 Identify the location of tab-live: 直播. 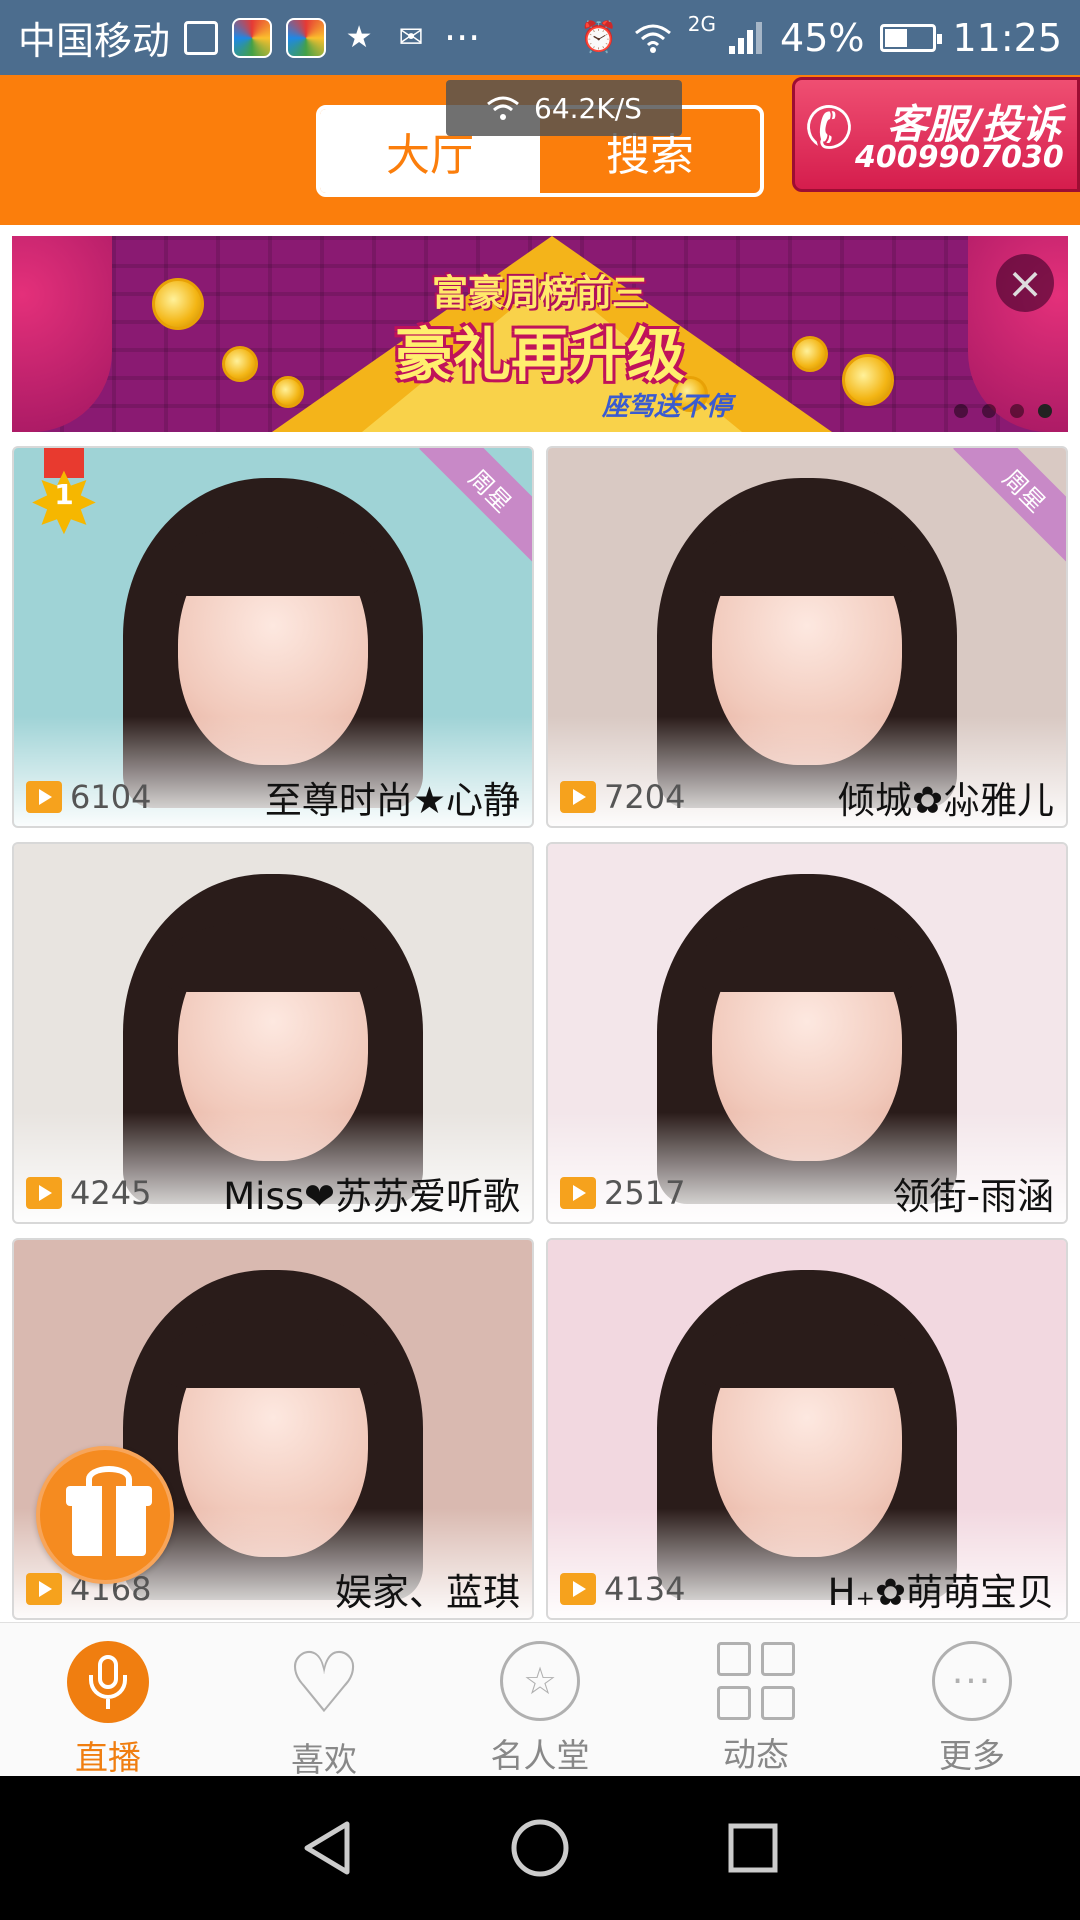
(108, 1700).